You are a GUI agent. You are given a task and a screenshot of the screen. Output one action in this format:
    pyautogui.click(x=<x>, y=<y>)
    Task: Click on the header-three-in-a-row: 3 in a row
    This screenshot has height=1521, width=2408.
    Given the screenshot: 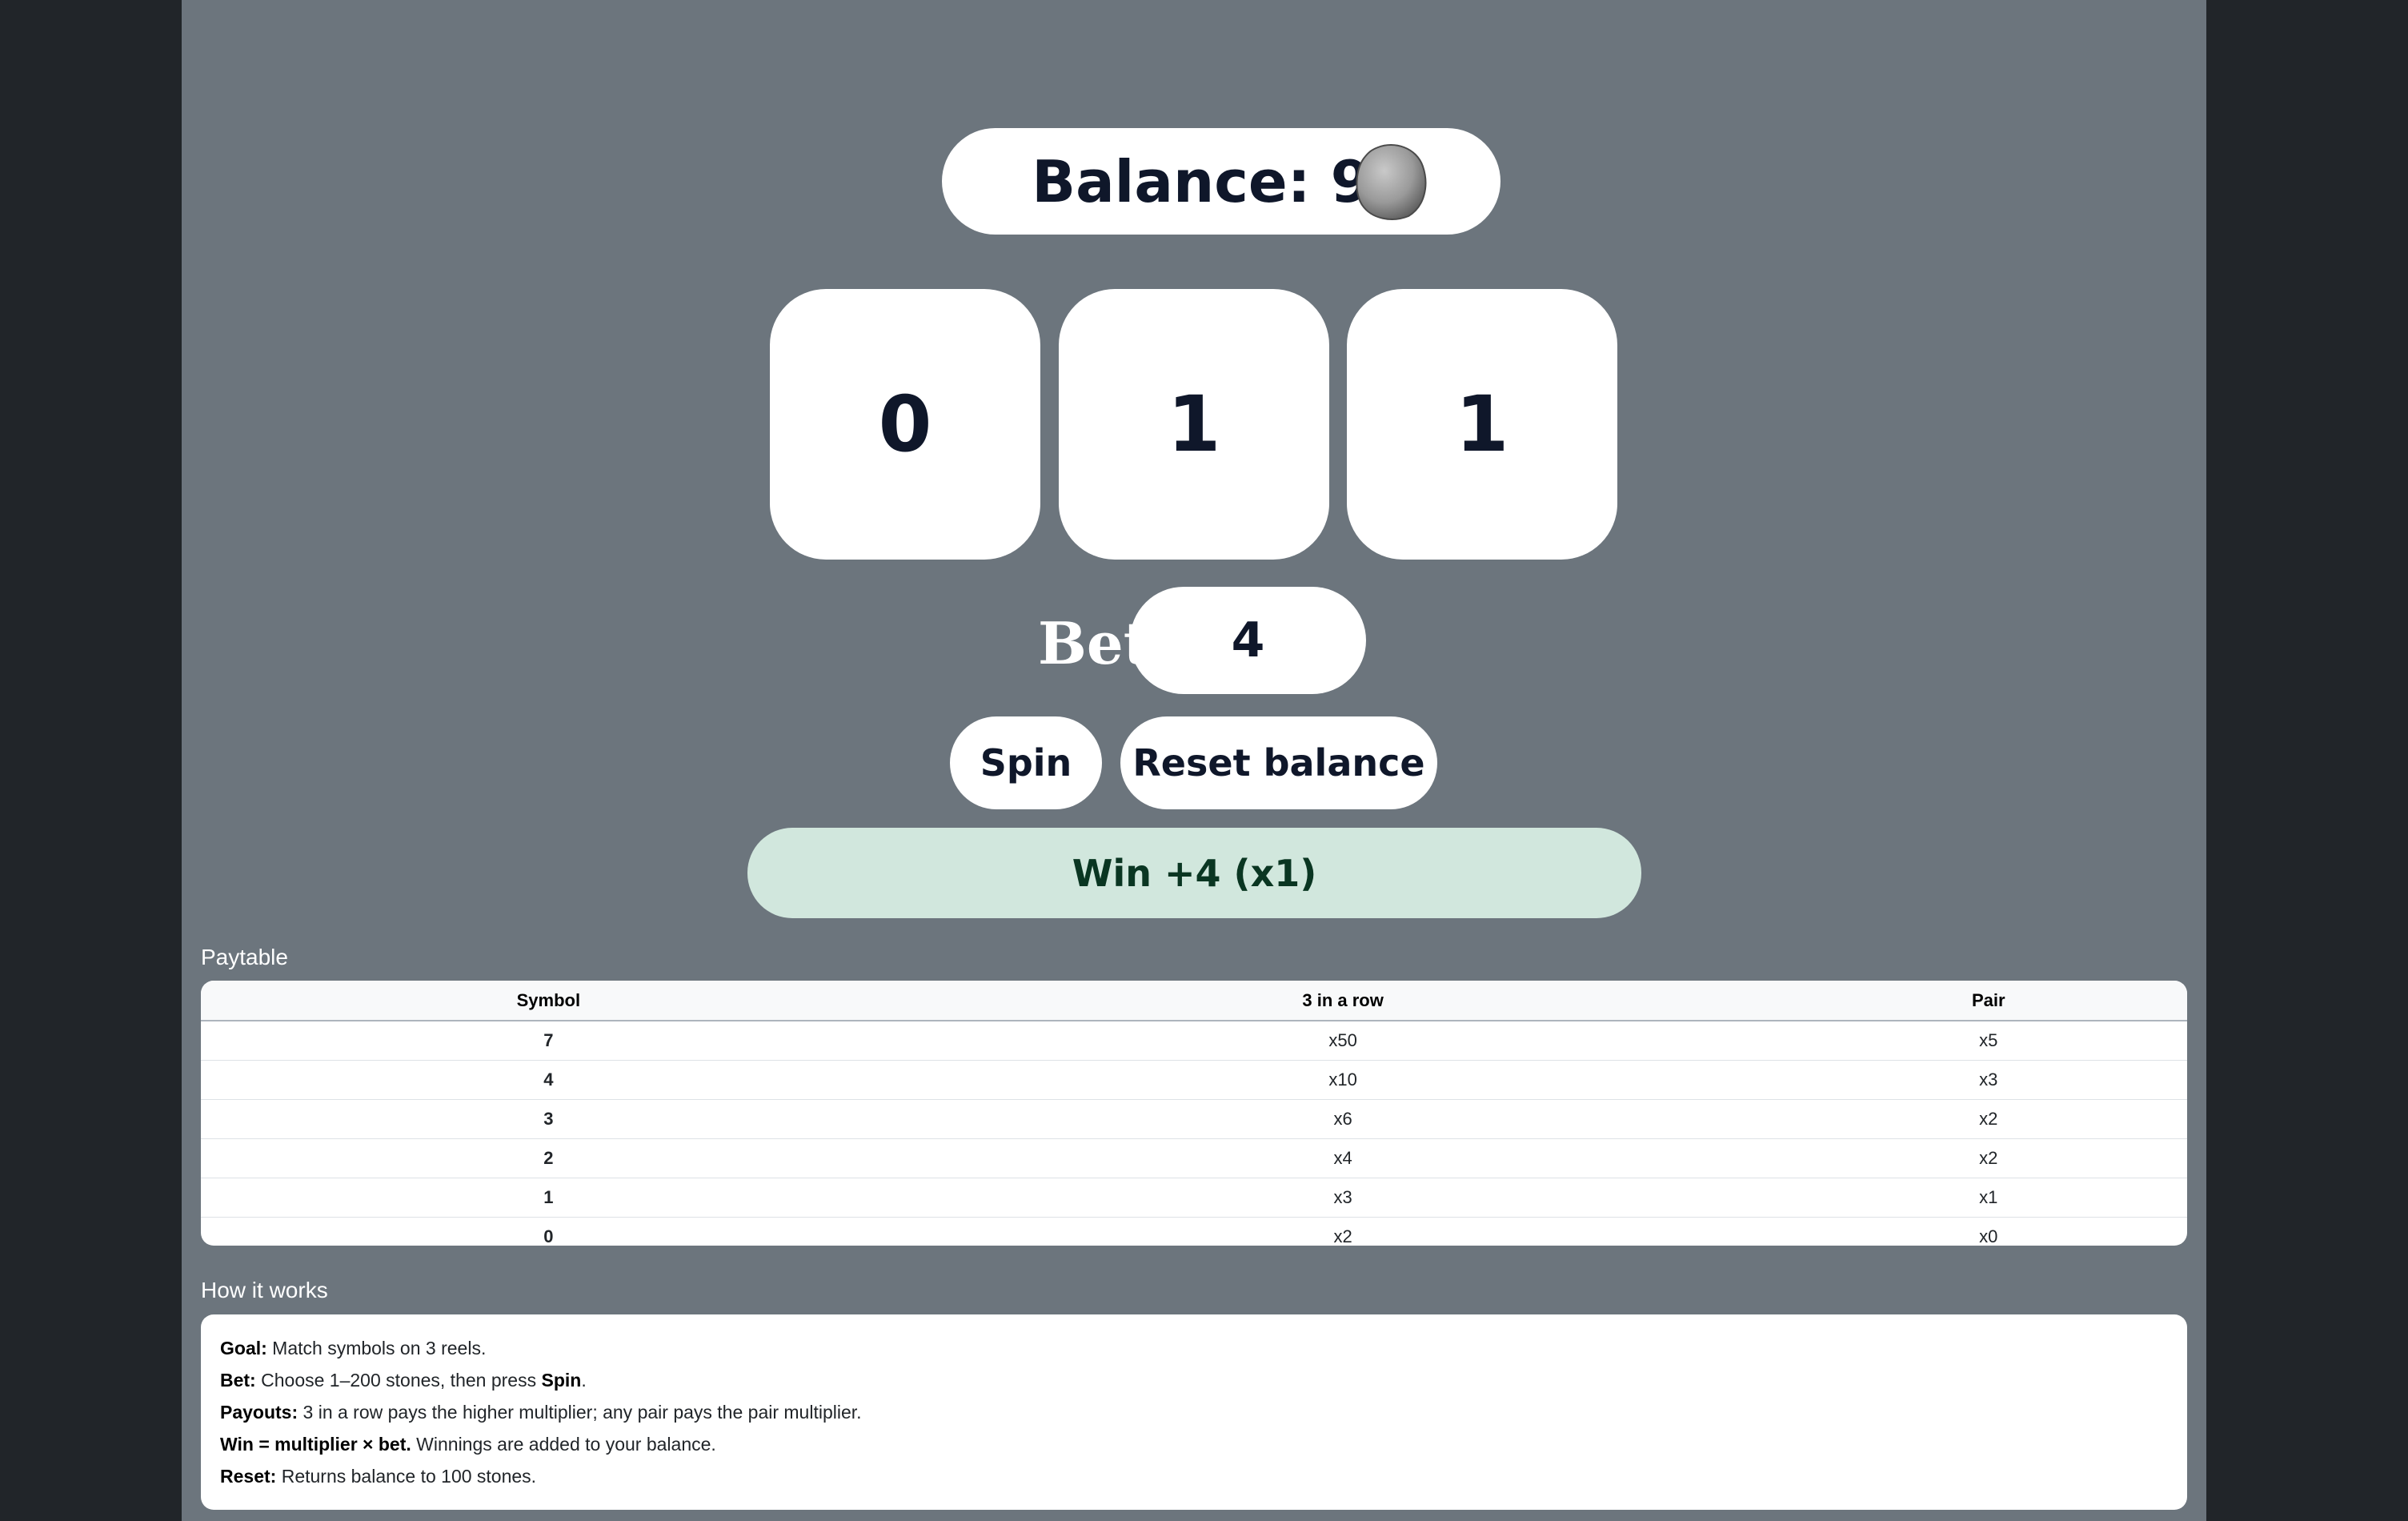 What is the action you would take?
    pyautogui.click(x=1342, y=1001)
    